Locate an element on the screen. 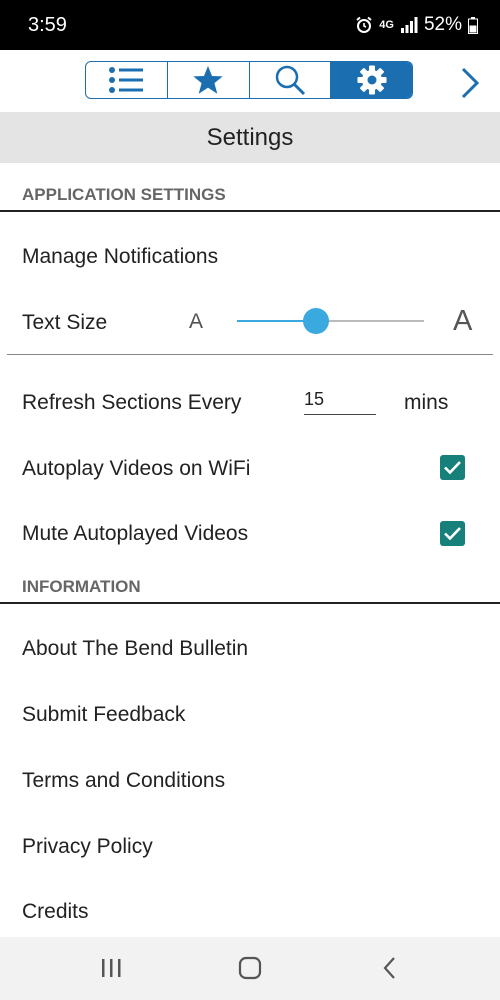  refresh-interval-input: 15 is located at coordinates (340, 402).